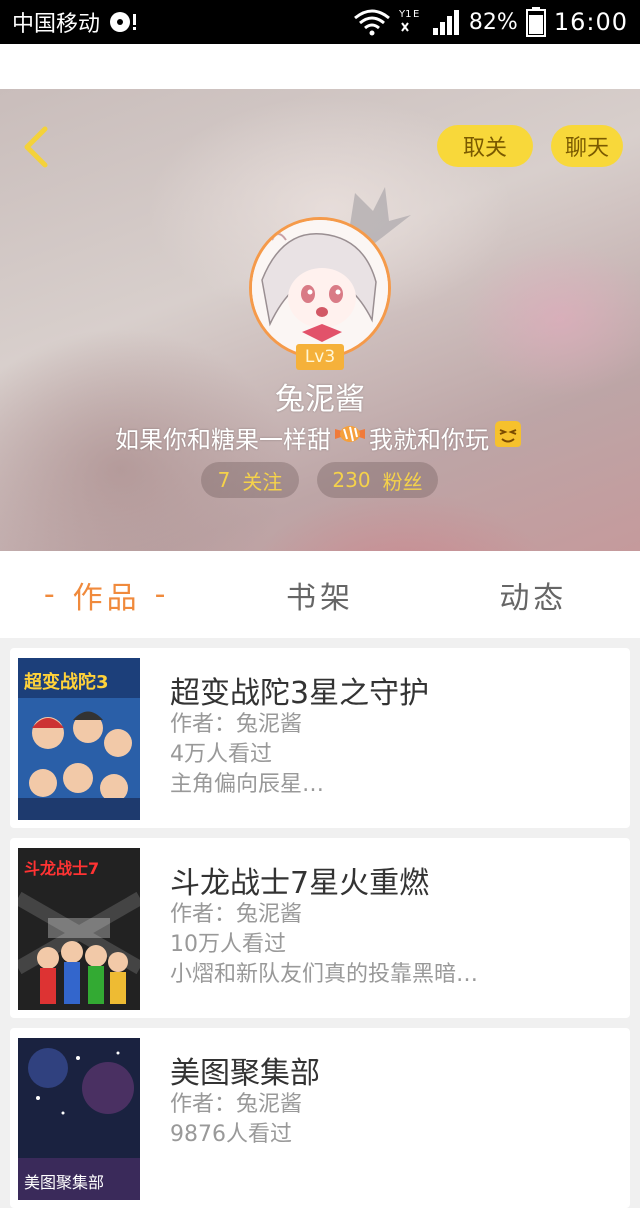  What do you see at coordinates (224, 480) in the screenshot?
I see `following-count: 7` at bounding box center [224, 480].